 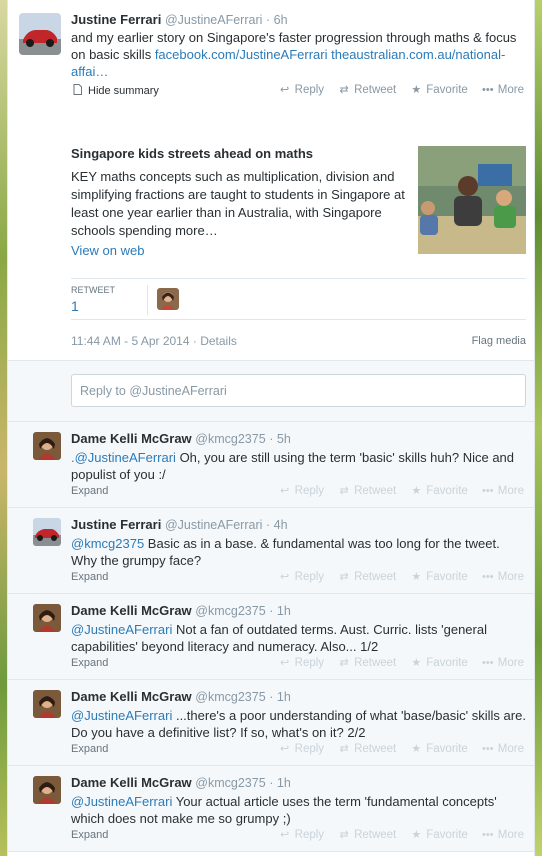 What do you see at coordinates (107, 250) in the screenshot?
I see `view-on-web-link: View on web` at bounding box center [107, 250].